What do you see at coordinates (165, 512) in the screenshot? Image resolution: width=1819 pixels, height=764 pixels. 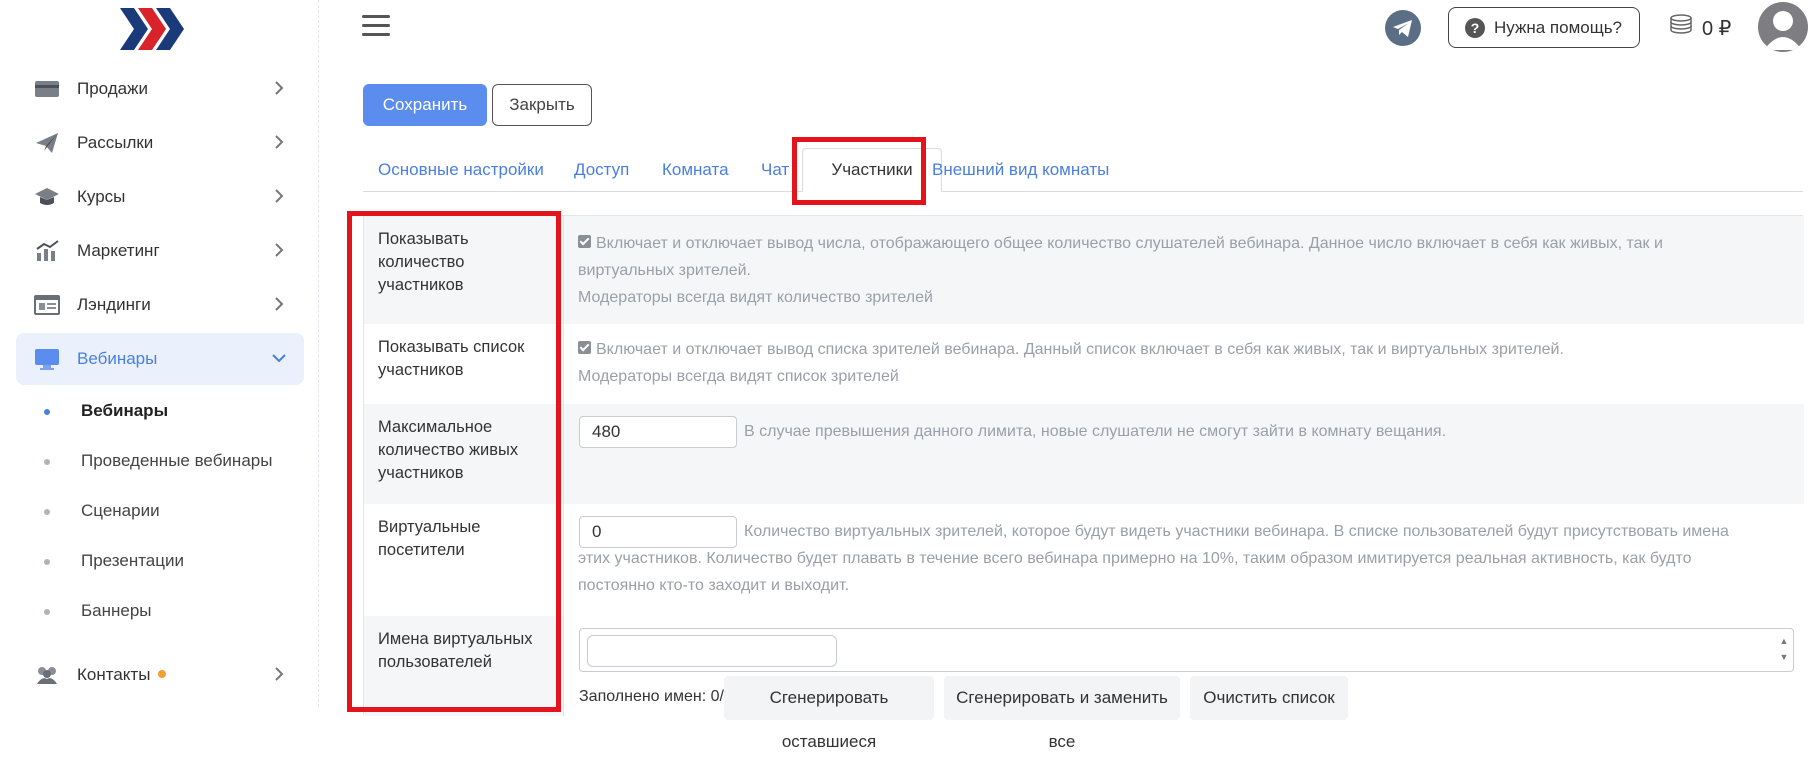 I see `submenu-item-scenarios: Сценарии` at bounding box center [165, 512].